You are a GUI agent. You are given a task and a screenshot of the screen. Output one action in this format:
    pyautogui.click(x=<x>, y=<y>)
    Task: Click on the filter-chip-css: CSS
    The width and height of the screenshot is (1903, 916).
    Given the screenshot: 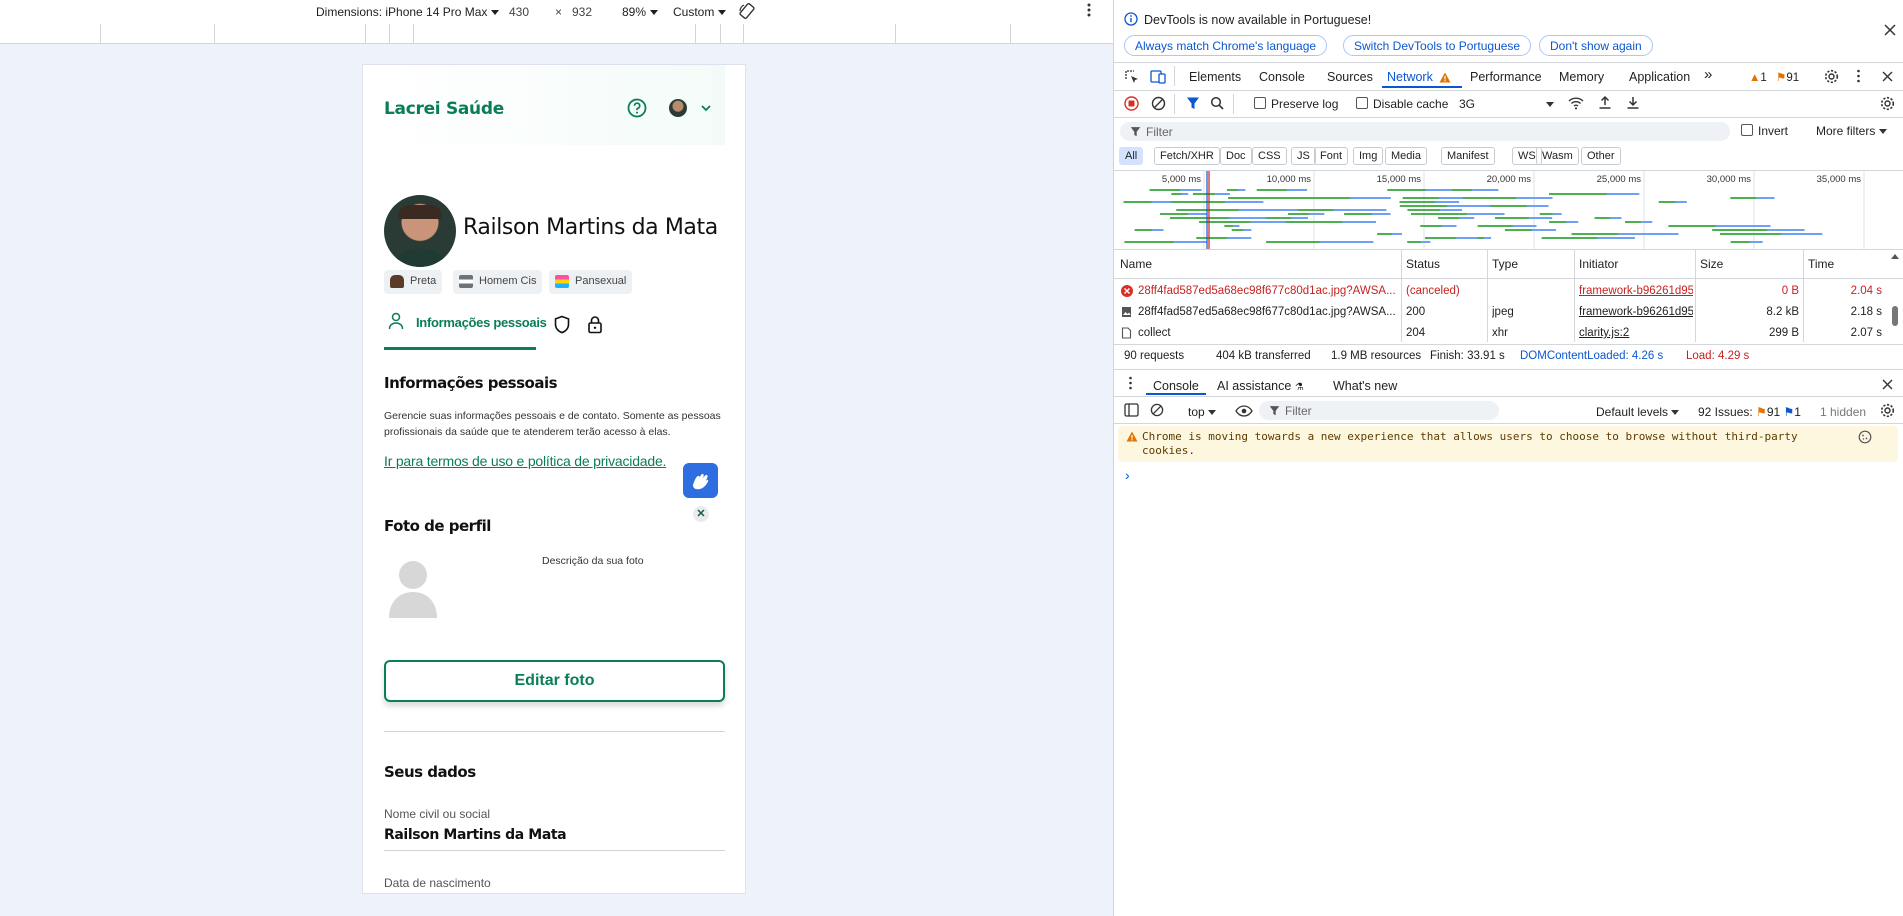 What is the action you would take?
    pyautogui.click(x=1269, y=156)
    